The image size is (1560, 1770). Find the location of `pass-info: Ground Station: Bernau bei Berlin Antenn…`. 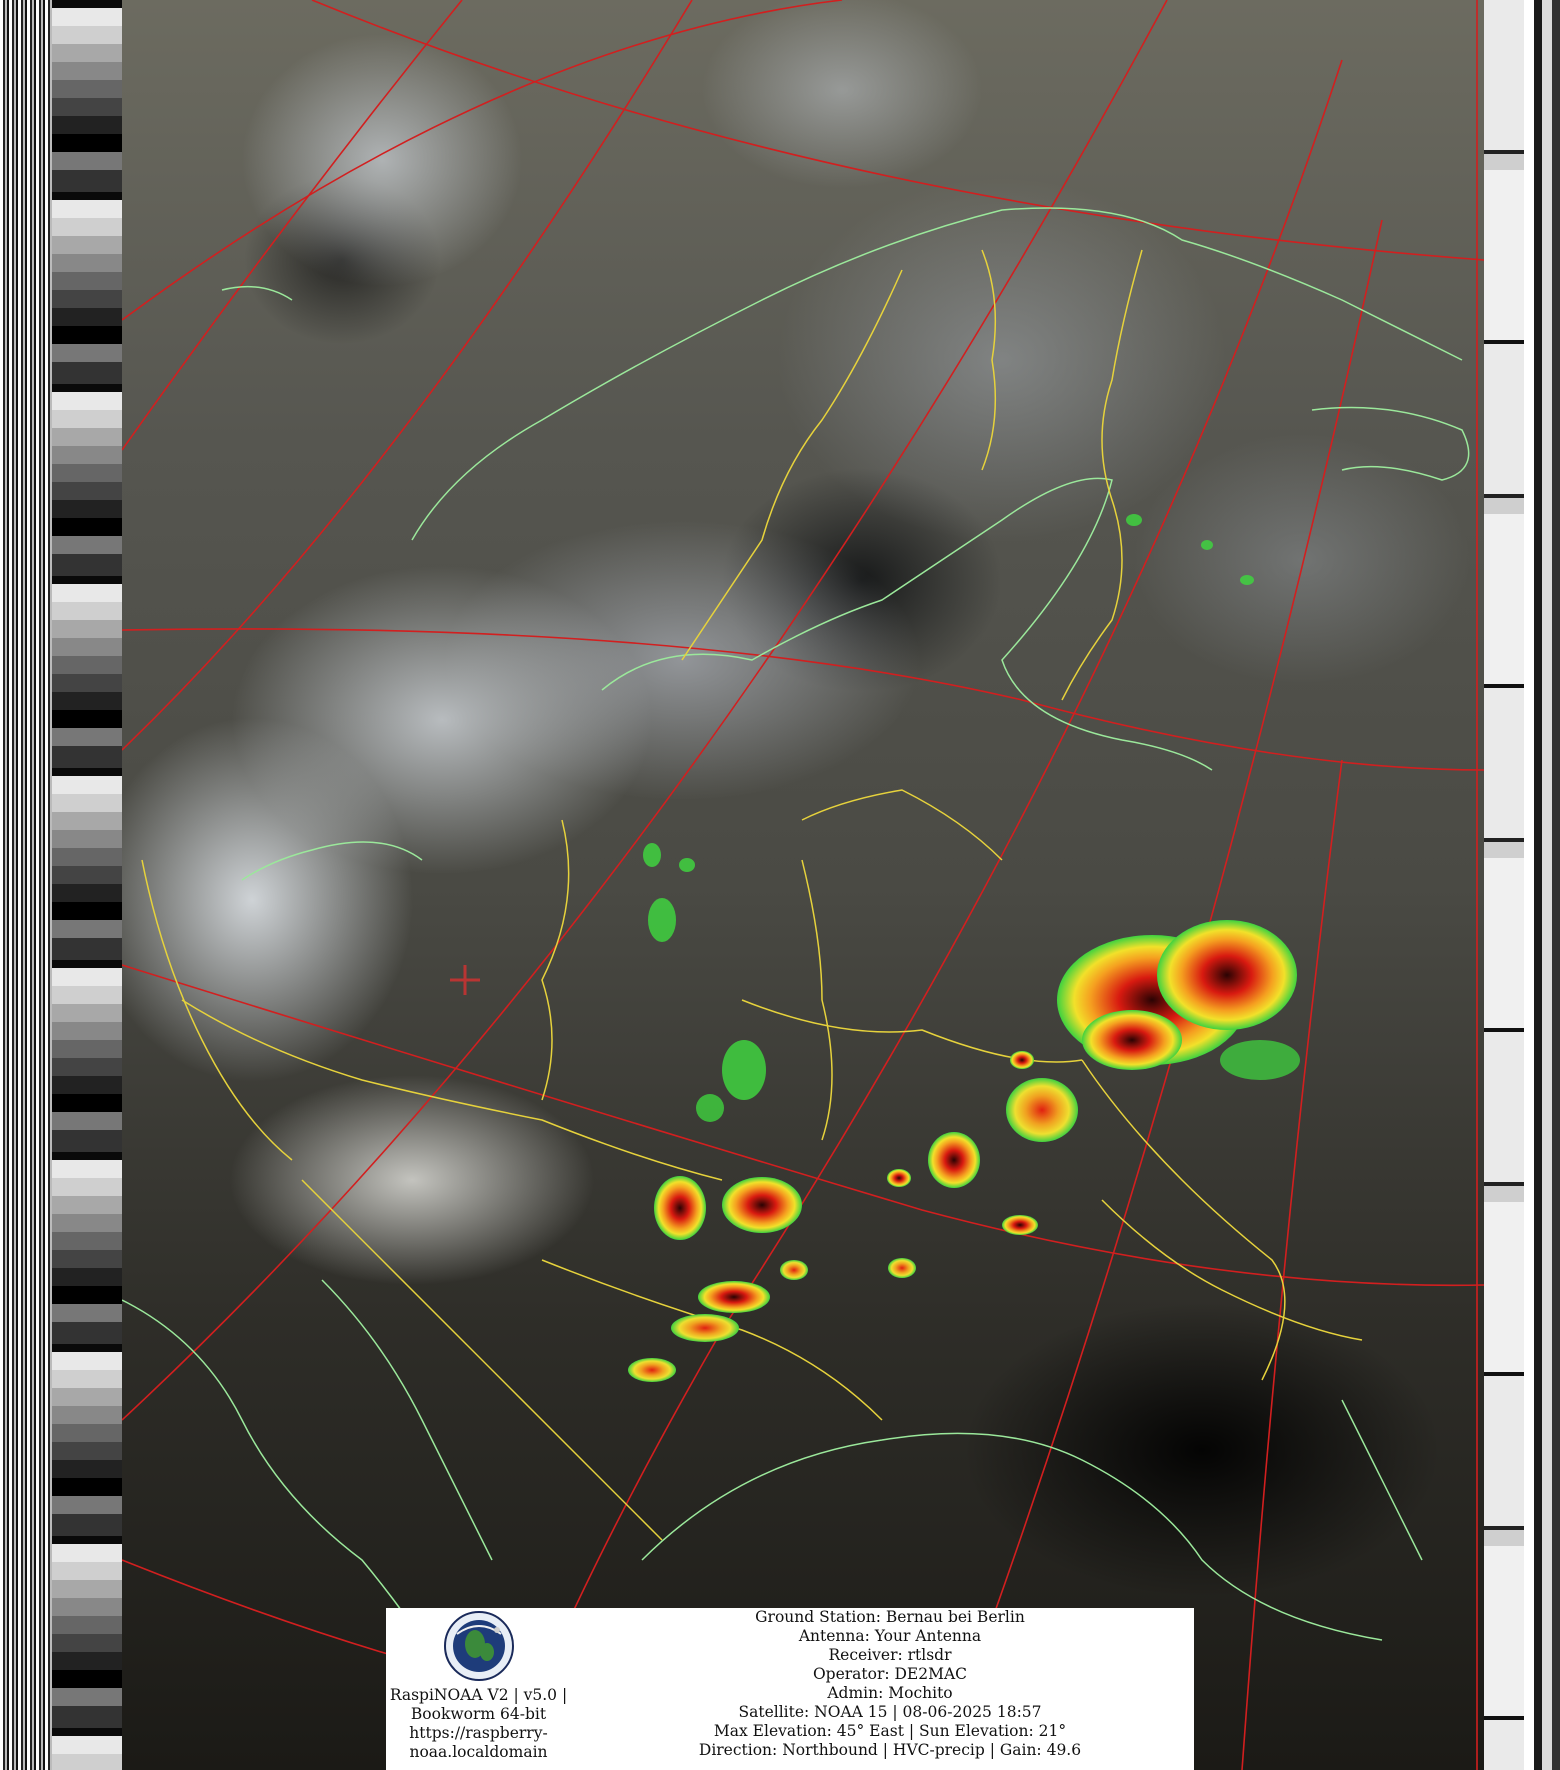

pass-info: Ground Station: Bernau bei Berlin Antenn… is located at coordinates (890, 1684).